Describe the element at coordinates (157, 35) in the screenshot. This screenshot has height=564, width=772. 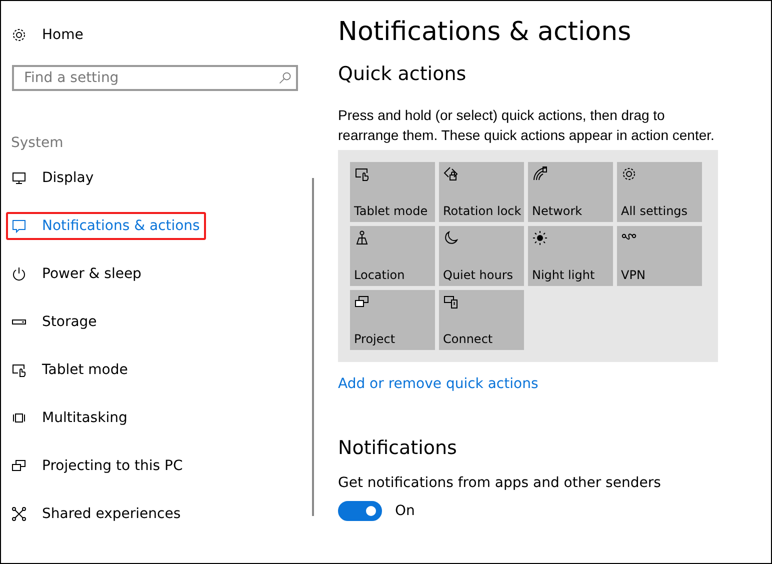
I see `home-link: Home` at that location.